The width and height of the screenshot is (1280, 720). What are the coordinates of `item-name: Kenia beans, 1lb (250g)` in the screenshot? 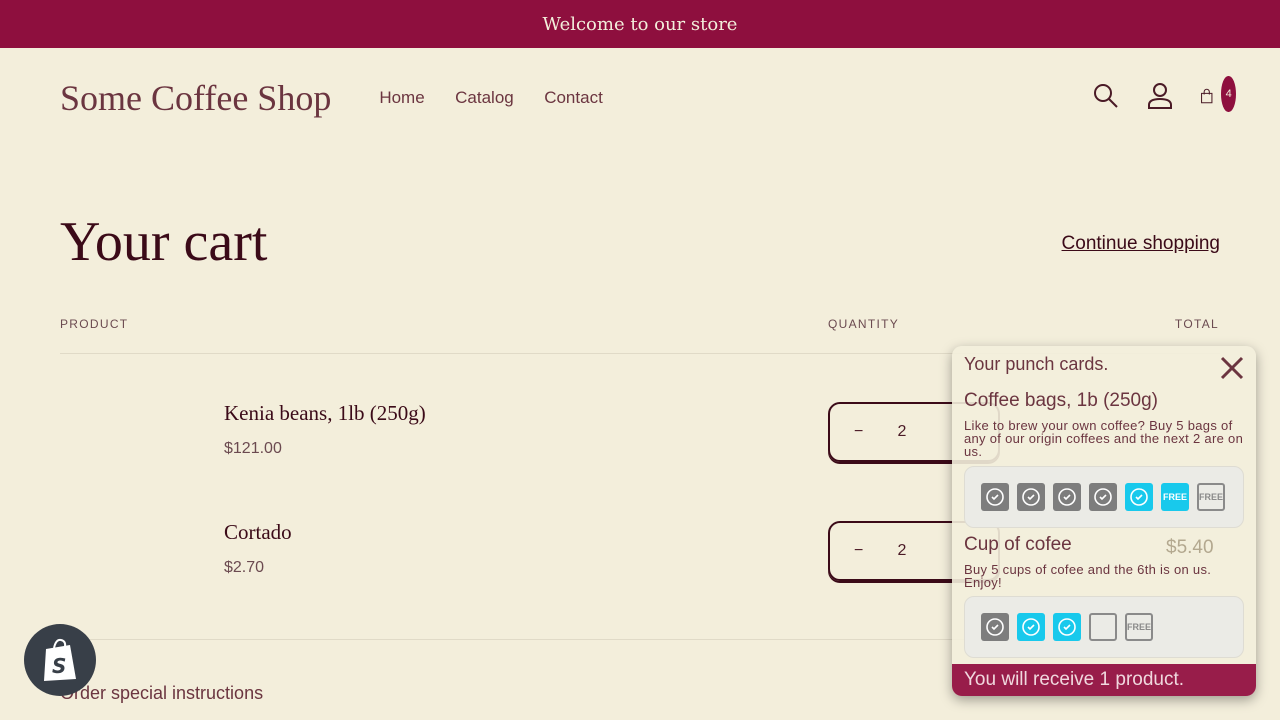 It's located at (325, 413).